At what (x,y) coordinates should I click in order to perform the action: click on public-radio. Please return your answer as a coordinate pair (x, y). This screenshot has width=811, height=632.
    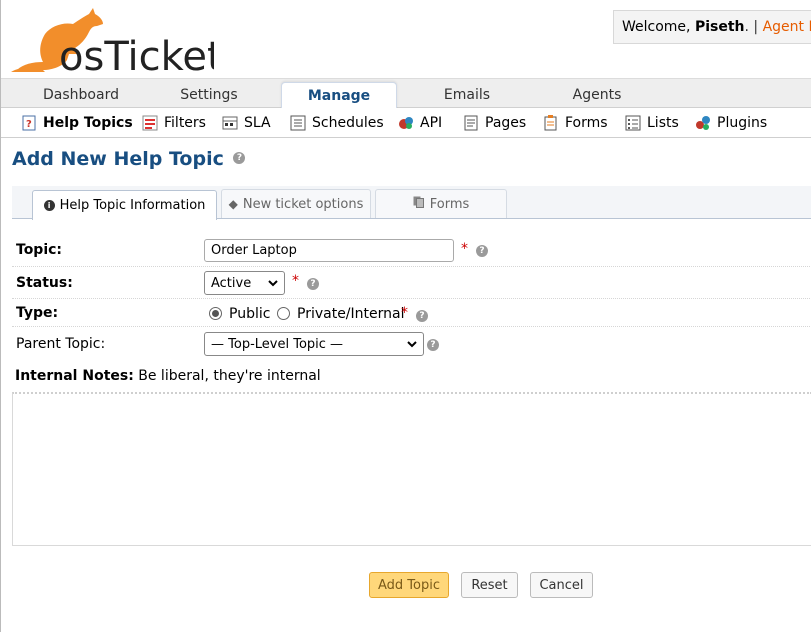
    Looking at the image, I should click on (215, 313).